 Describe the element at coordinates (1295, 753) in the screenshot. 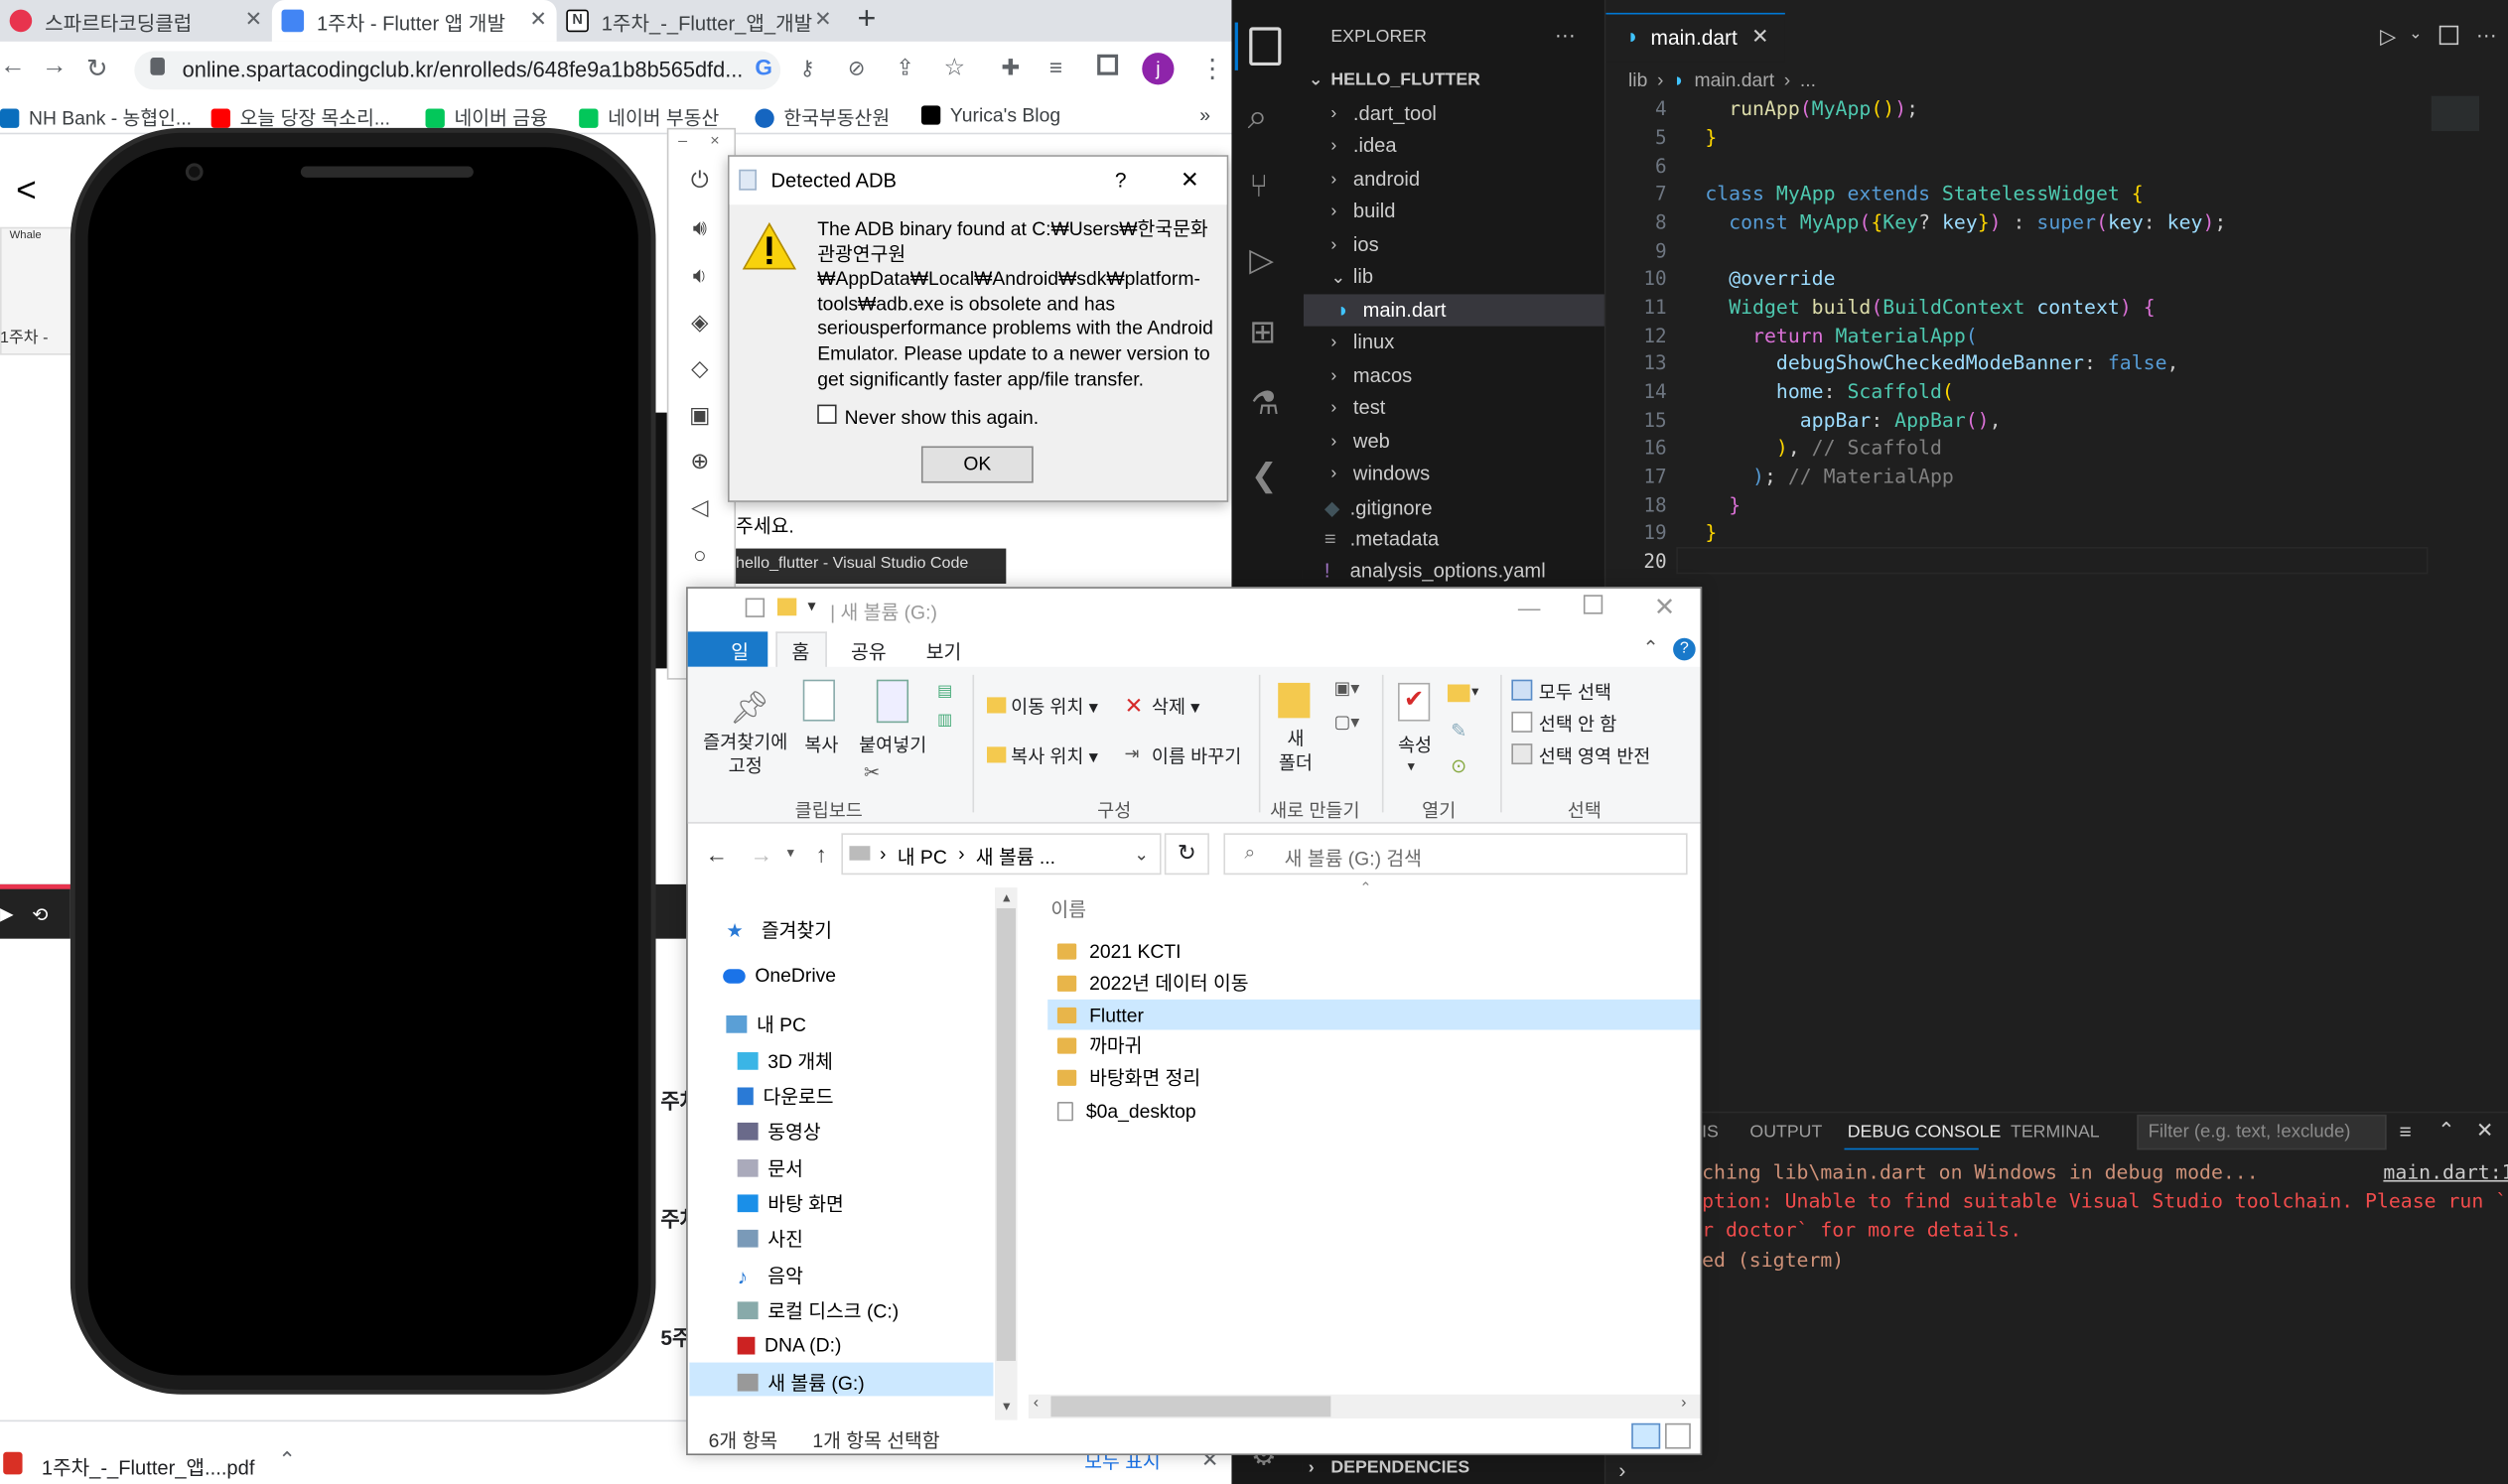

I see `new-folder-button: 새 폴더` at that location.